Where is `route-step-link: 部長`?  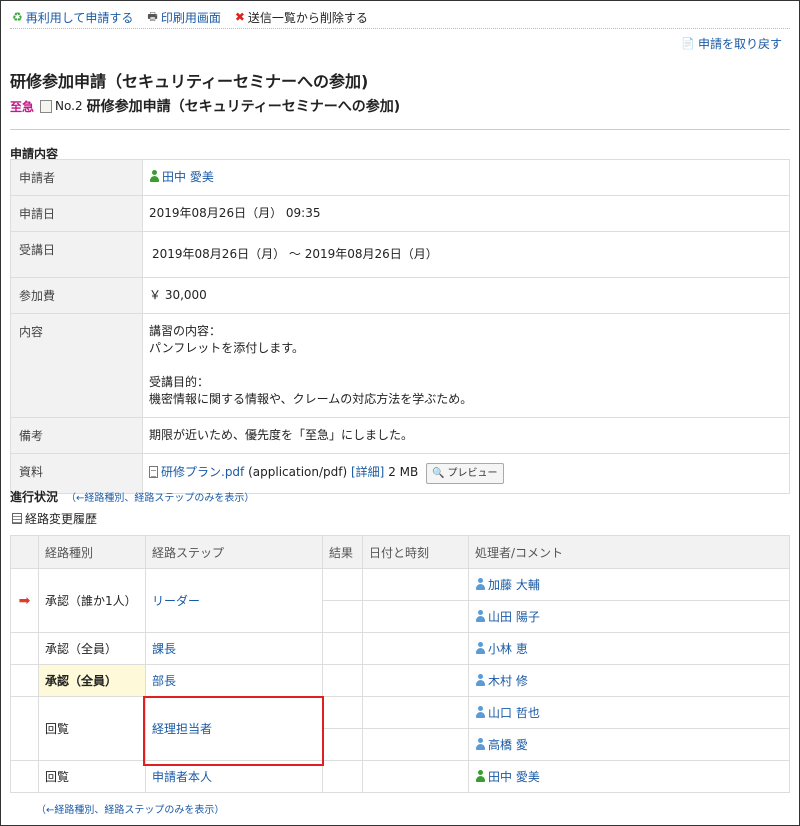
route-step-link: 部長 is located at coordinates (164, 681).